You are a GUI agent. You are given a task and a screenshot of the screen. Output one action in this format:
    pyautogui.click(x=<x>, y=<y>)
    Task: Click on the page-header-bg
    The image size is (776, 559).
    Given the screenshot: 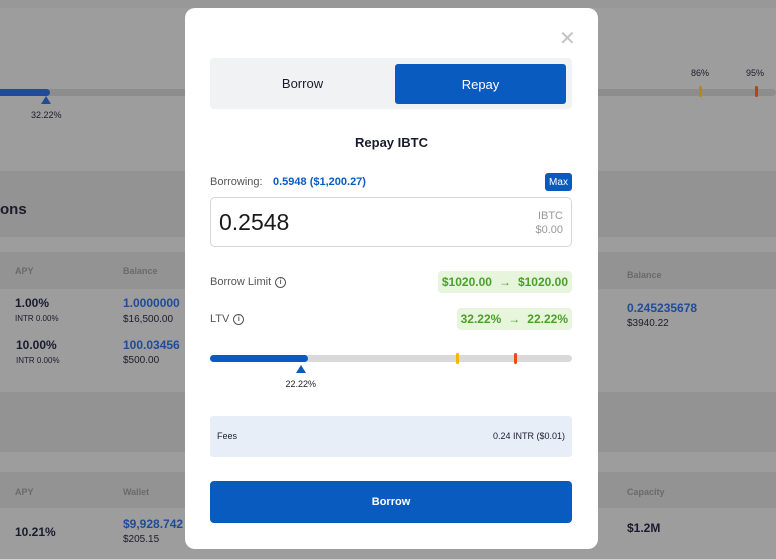 What is the action you would take?
    pyautogui.click(x=388, y=4)
    